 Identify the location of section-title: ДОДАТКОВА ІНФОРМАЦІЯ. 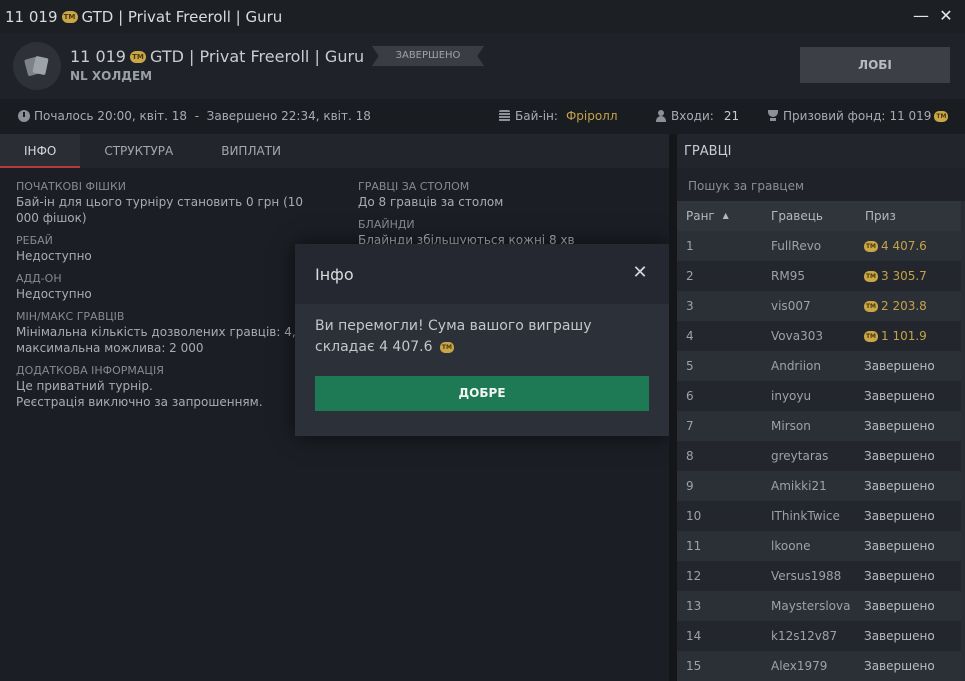
(90, 370).